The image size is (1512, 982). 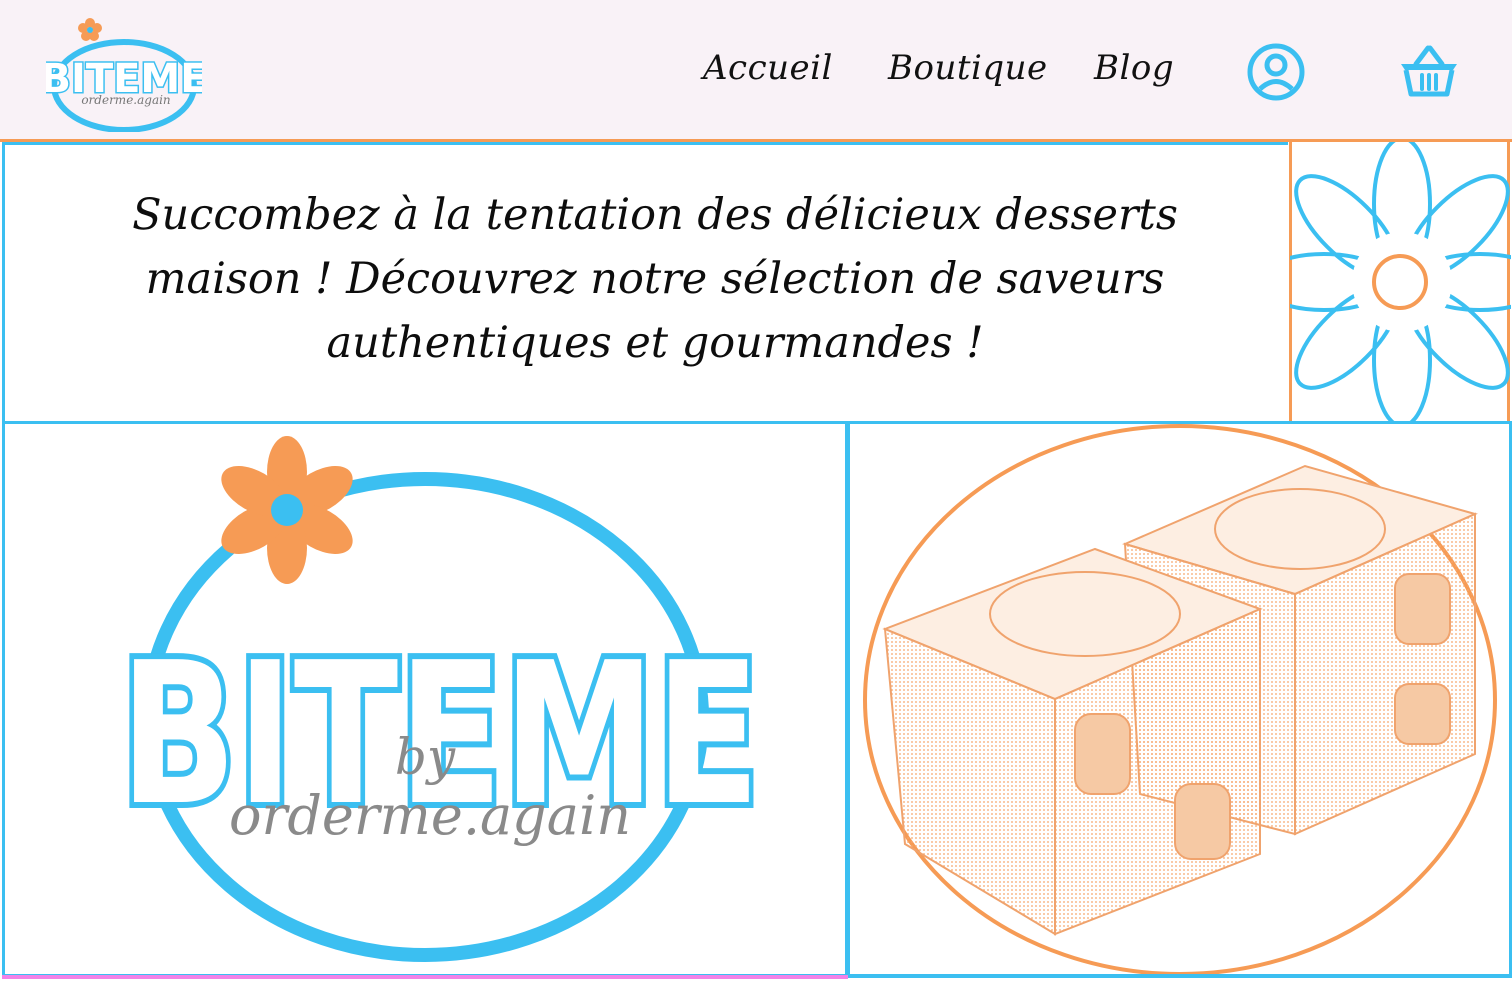 I want to click on logo-handle: orderme.again, so click(x=125, y=100).